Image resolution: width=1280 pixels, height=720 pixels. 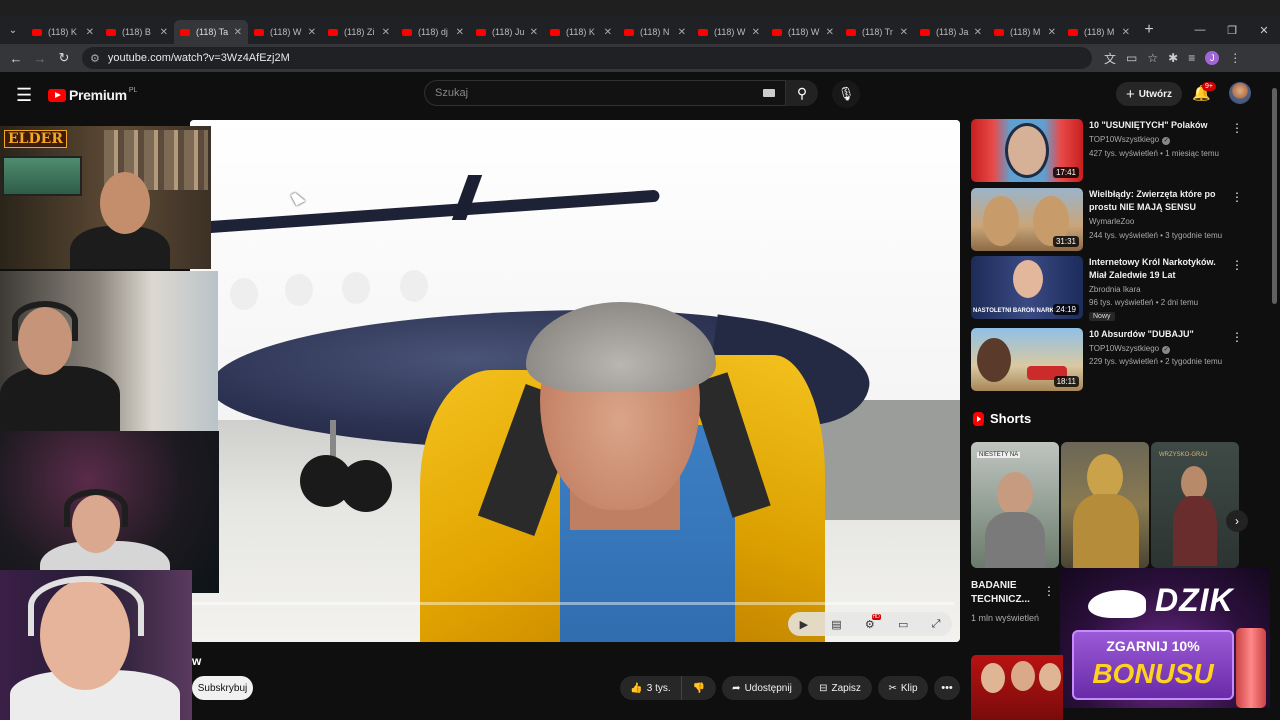 I want to click on search-input: Szukaj, so click(x=605, y=93).